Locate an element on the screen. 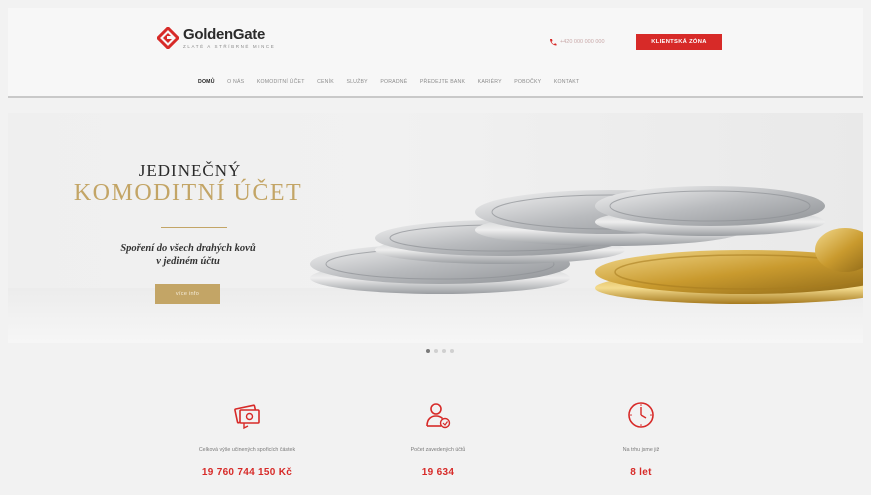  logo: GoldenGate Zlaté a stříbrné mince is located at coordinates (216, 38).